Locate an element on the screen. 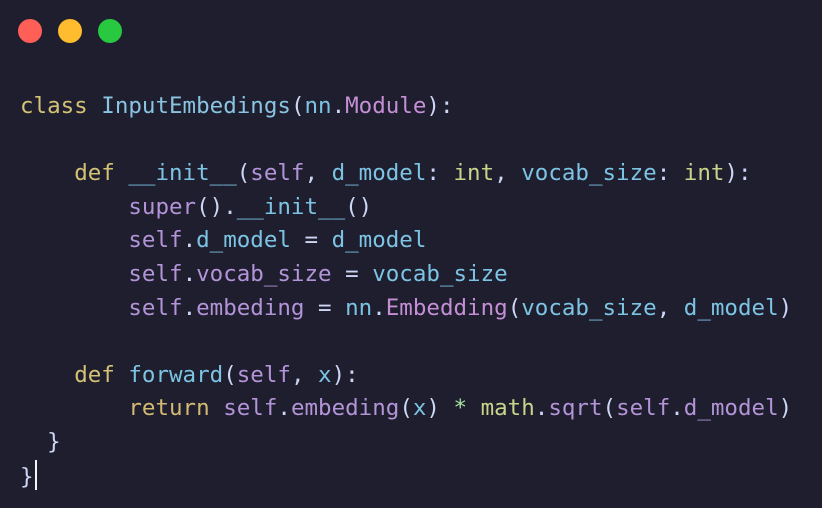 This screenshot has width=822, height=508. code-line: def forward(self, x): is located at coordinates (406, 376).